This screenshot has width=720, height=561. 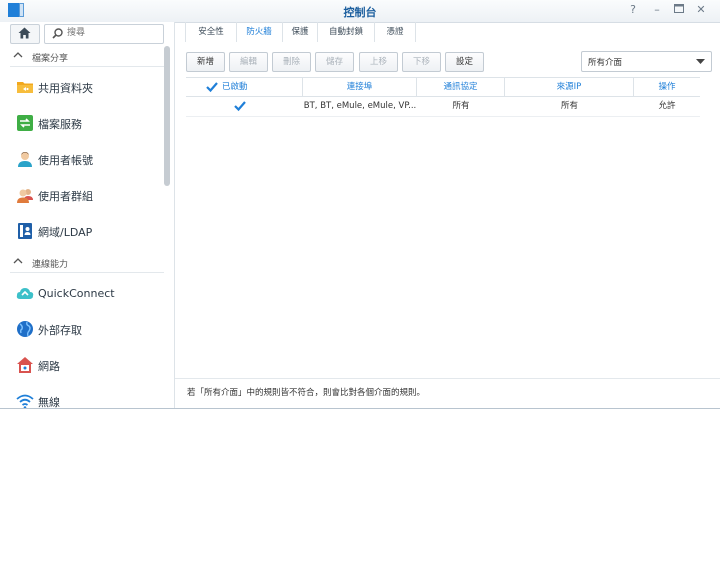 What do you see at coordinates (49, 366) in the screenshot?
I see `sidebar-item-label: 網路` at bounding box center [49, 366].